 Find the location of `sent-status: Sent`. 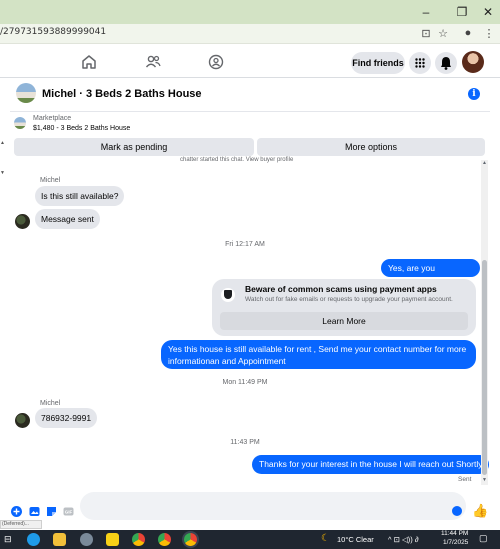

sent-status: Sent is located at coordinates (465, 479).